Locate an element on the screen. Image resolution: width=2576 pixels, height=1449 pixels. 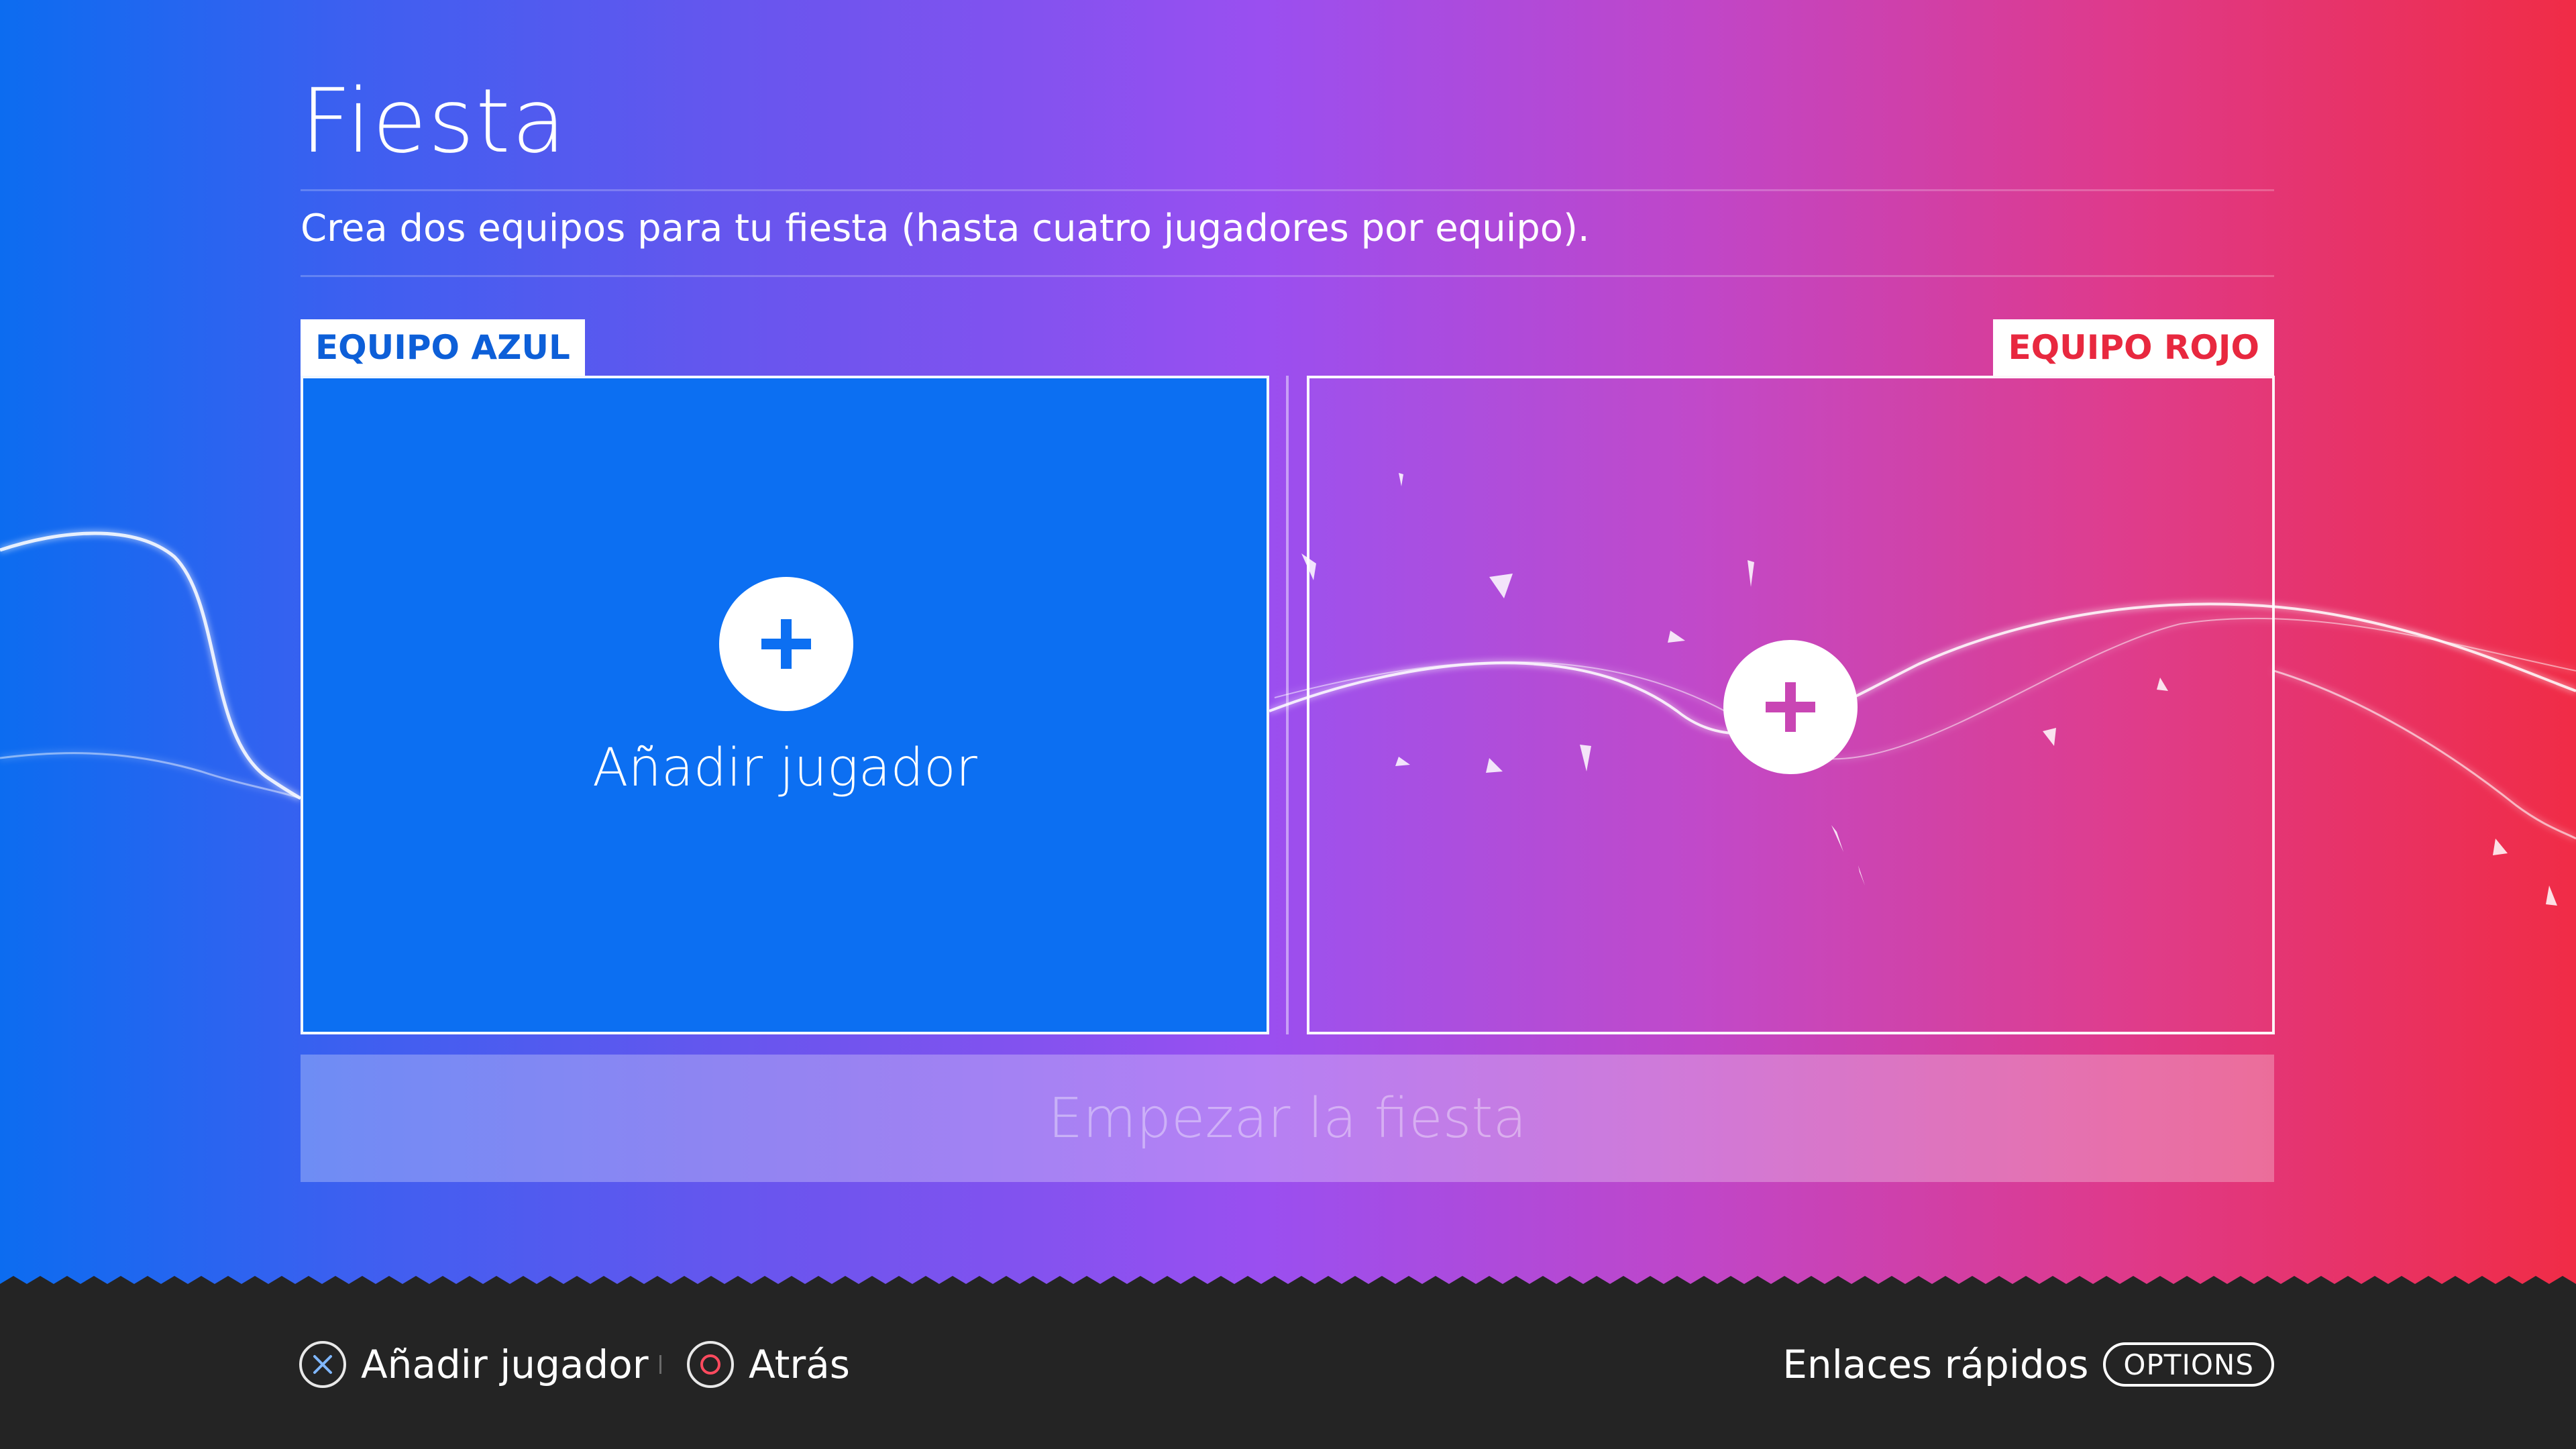
quick-links: Enlaces rápidos OPTIONS is located at coordinates (2028, 1364).